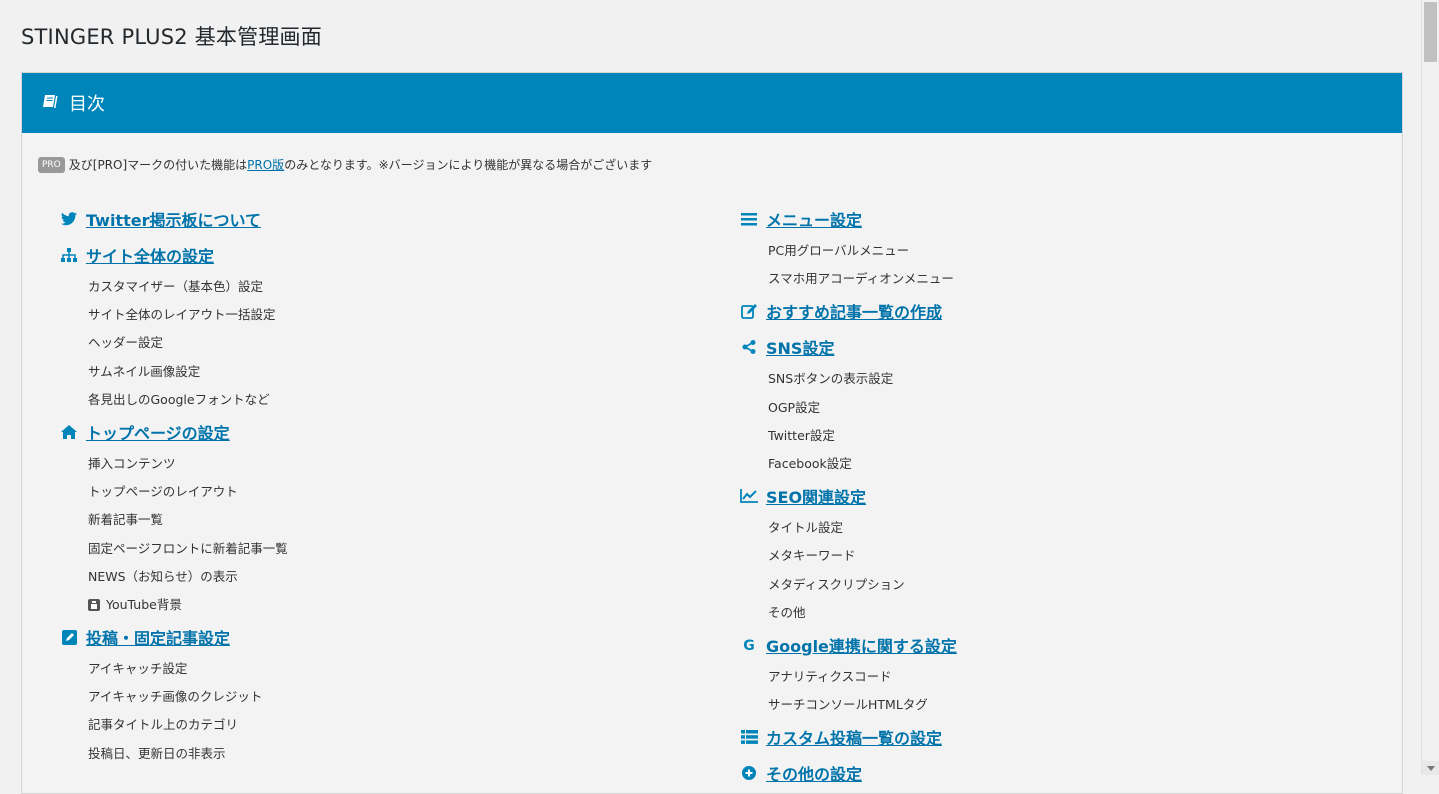  I want to click on toc-sub-item: タイトル設定, so click(848, 528).